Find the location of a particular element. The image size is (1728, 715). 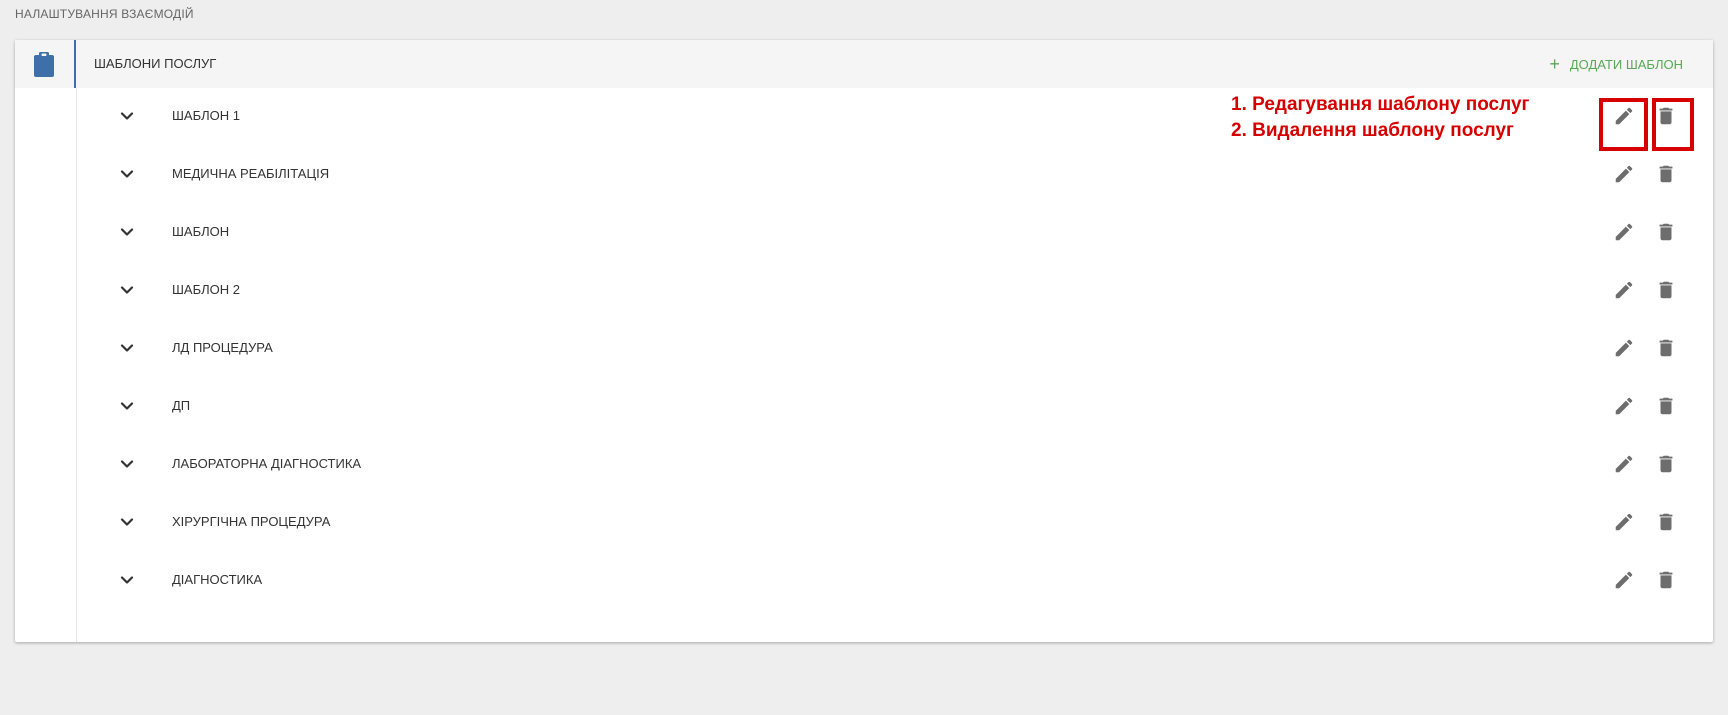

page-section-title: НАЛАШТУВАННЯ ВЗАЄМОДІЙ is located at coordinates (104, 14).